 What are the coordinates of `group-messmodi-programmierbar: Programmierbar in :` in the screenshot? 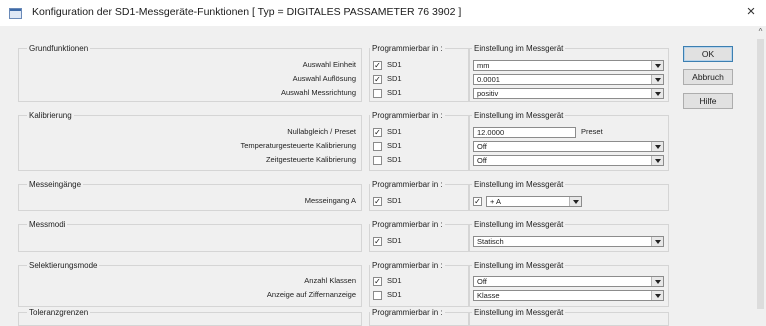 It's located at (419, 235).